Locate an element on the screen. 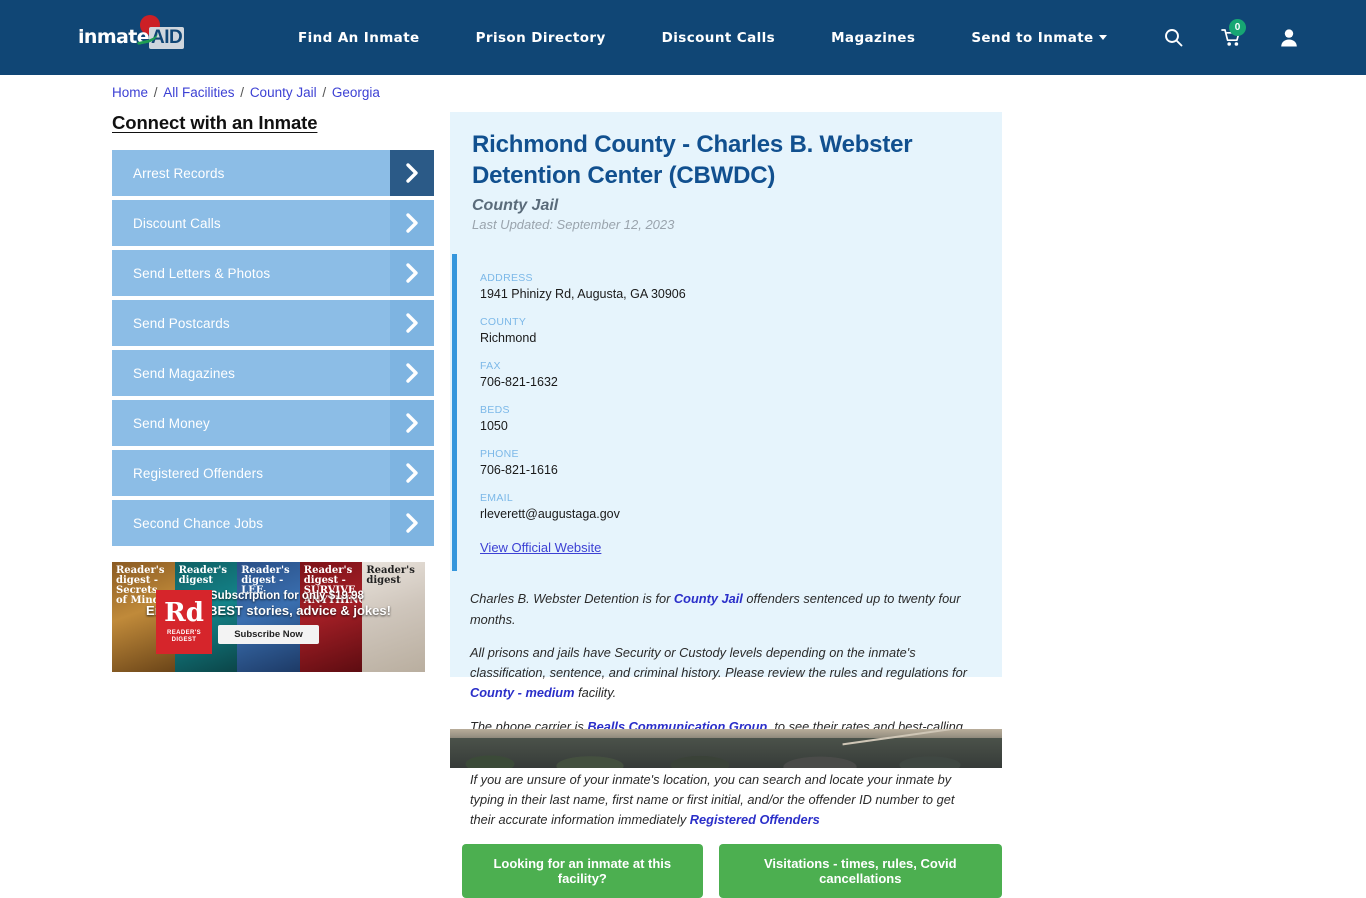  readers-digest-logo-icon: Rd READER'S DIGEST is located at coordinates (184, 622).